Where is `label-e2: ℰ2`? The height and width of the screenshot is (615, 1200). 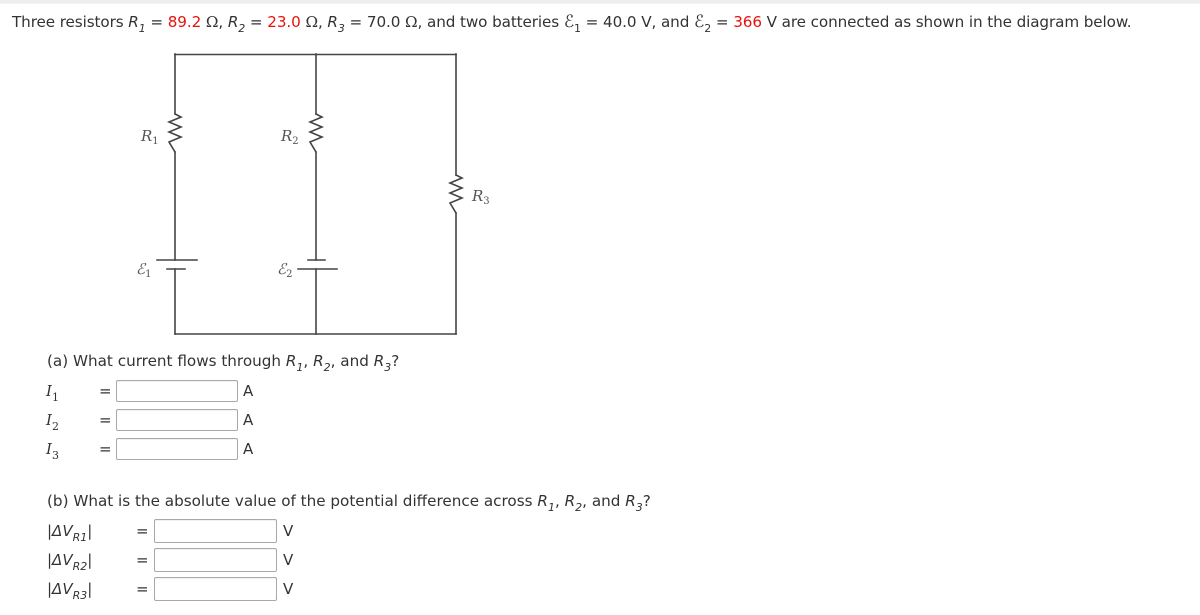
label-e2: ℰ2 is located at coordinates (284, 270).